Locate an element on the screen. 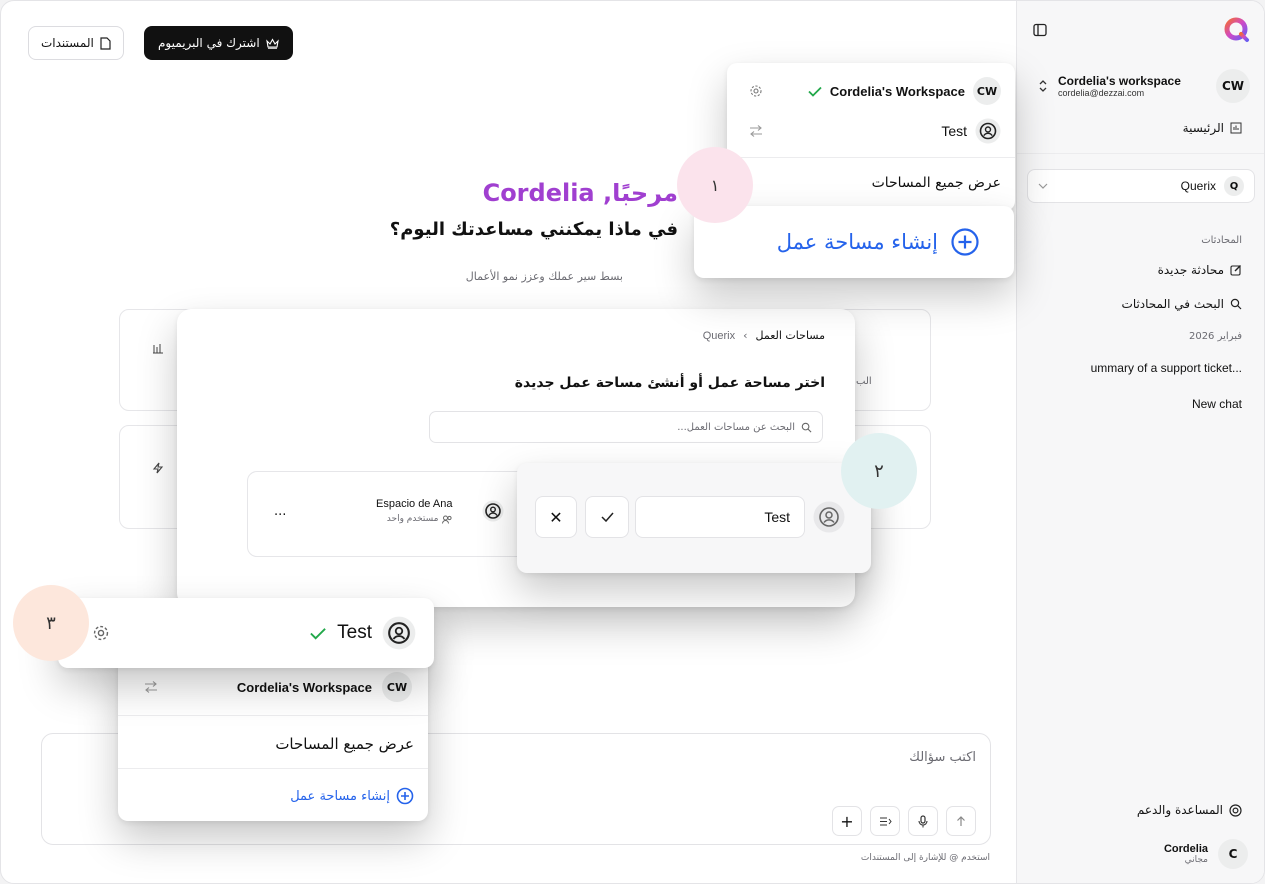 The image size is (1265, 884). workspace-option-name: Test is located at coordinates (954, 131).